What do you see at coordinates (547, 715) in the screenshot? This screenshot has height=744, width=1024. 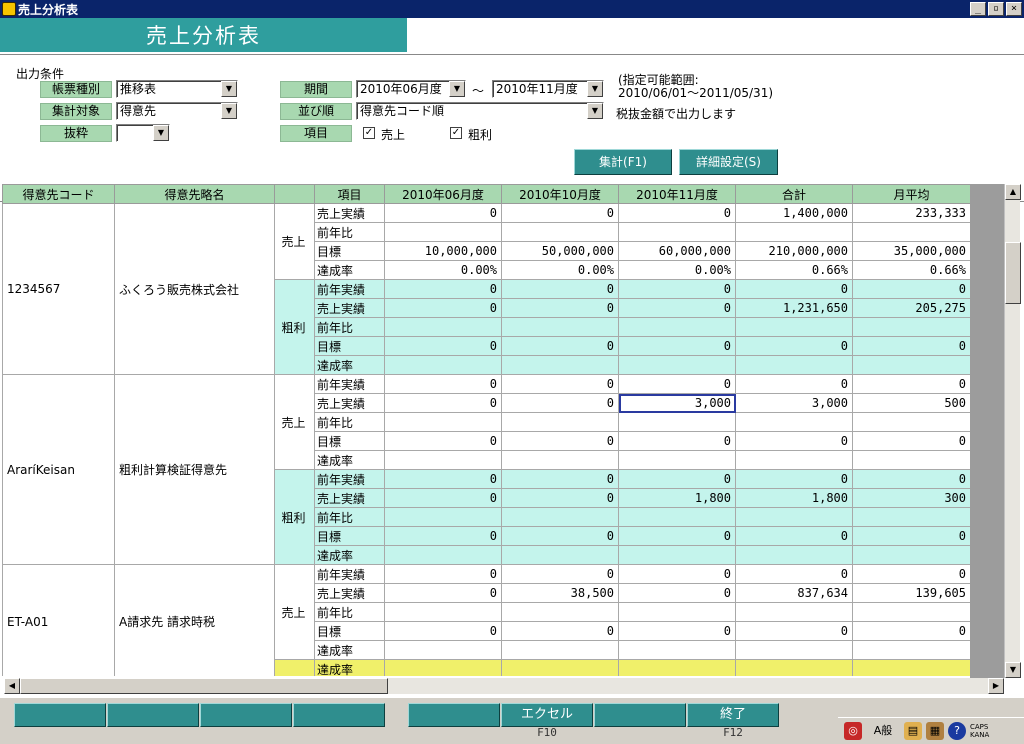 I see `function-key-10: エクセル` at bounding box center [547, 715].